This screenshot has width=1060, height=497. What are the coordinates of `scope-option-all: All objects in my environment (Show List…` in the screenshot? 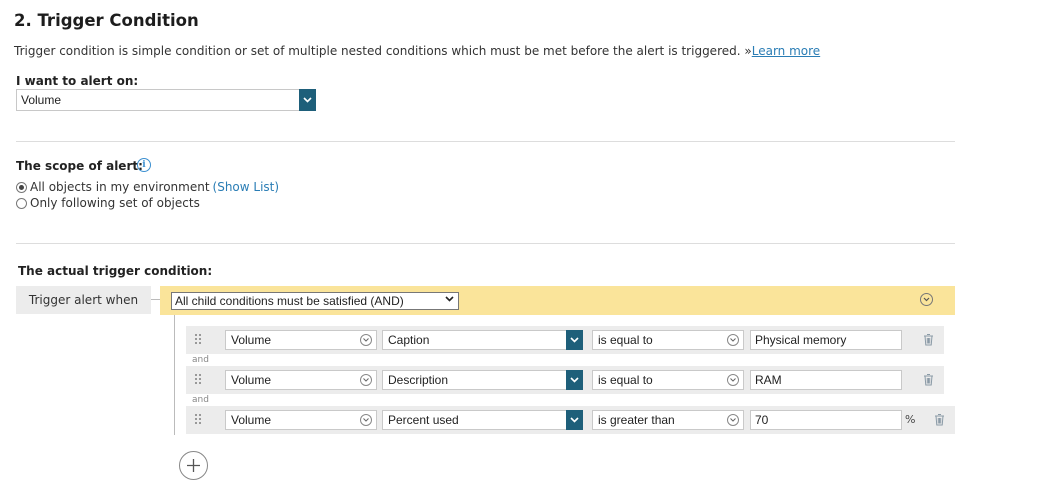 It's located at (147, 187).